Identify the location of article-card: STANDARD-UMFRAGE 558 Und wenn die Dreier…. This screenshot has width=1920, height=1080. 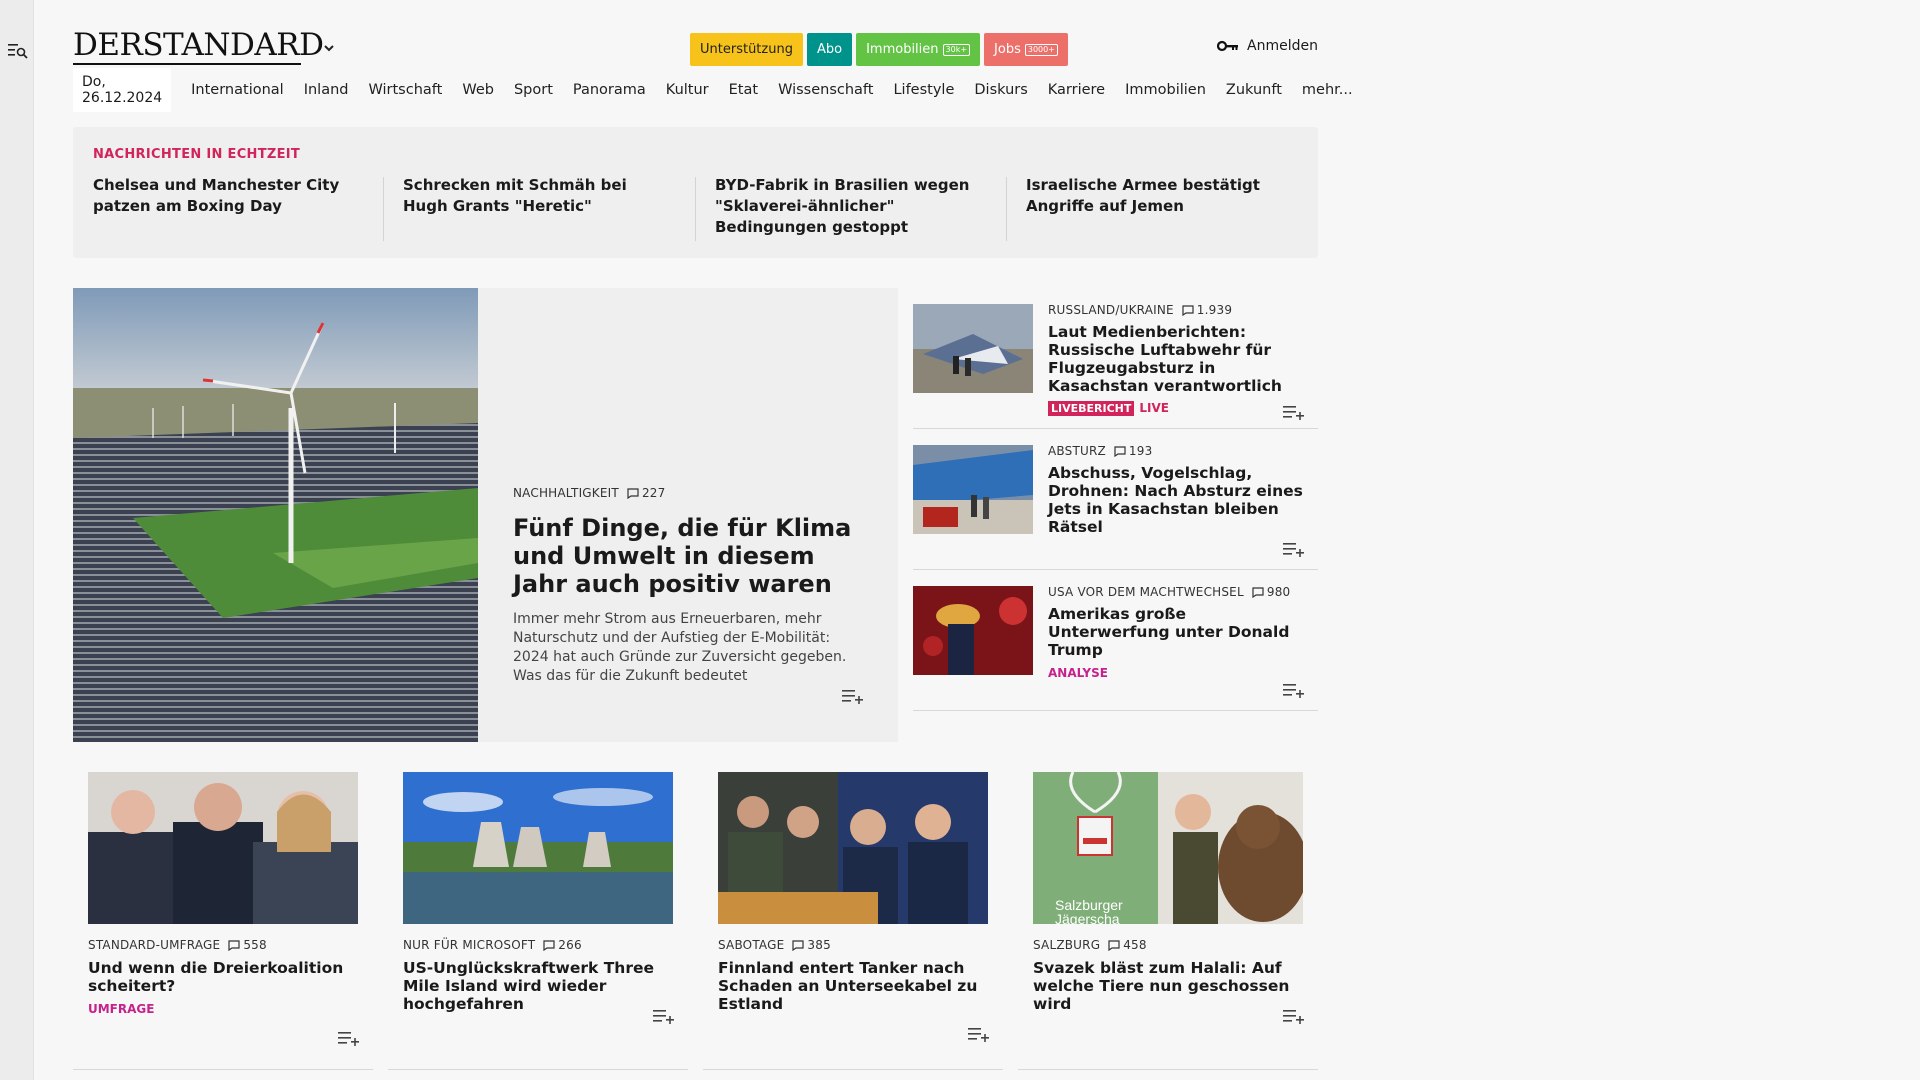
(223, 915).